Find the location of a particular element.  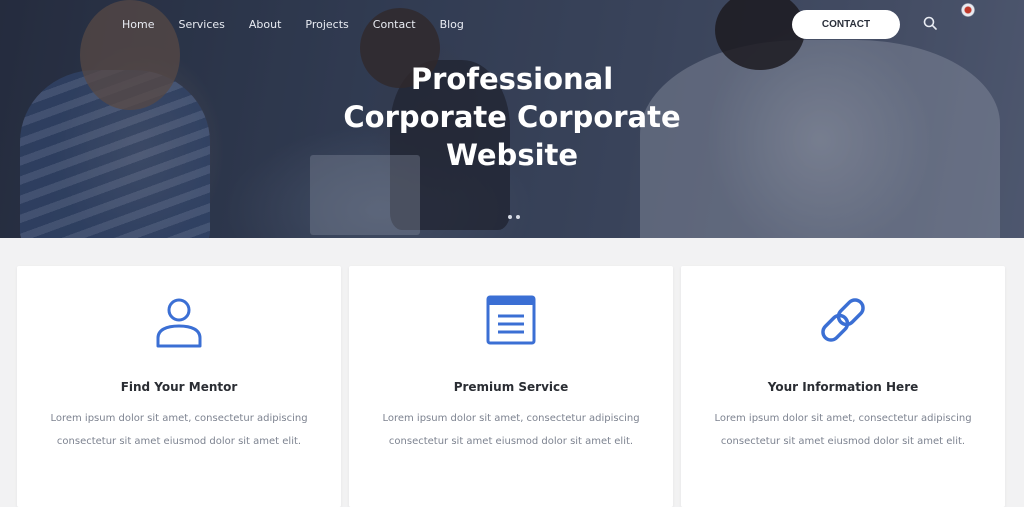

hero-title-line-2: Corporate Corporate is located at coordinates (512, 117).